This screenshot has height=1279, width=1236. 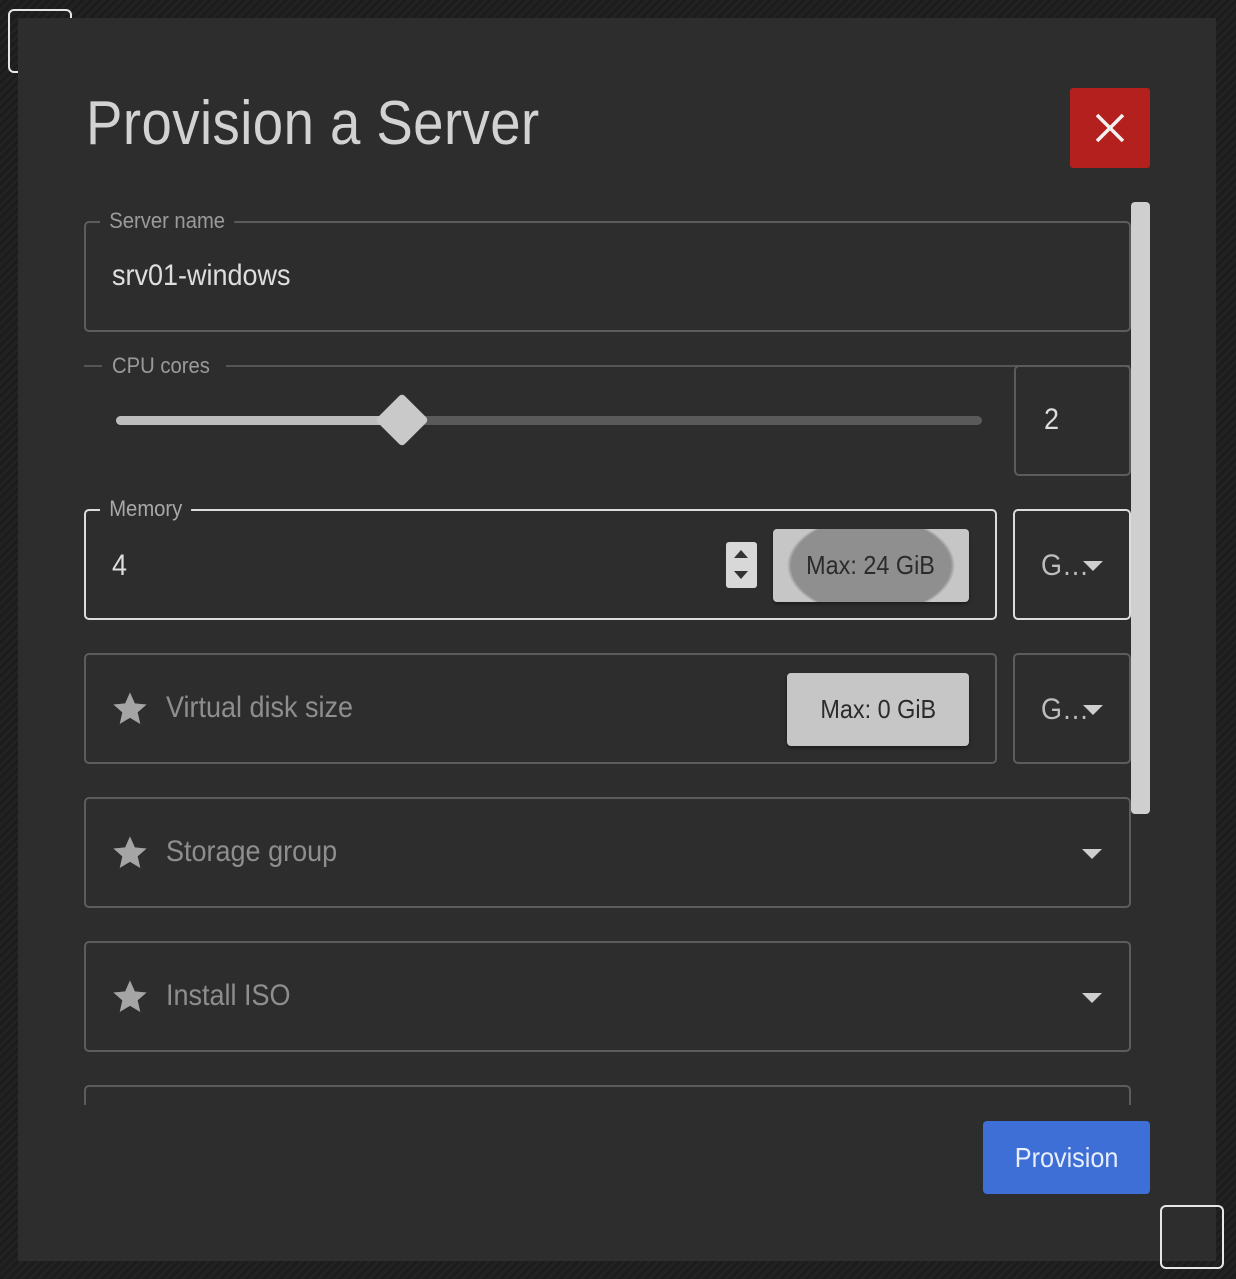 I want to click on memory-max-chip: Max: 24 GiB, so click(x=871, y=565).